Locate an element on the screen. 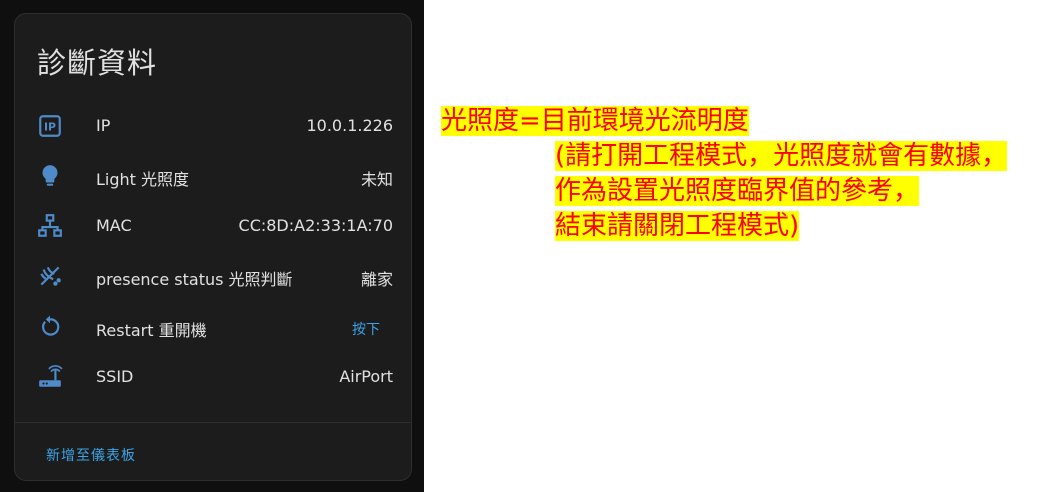  row-value: CC:8D:A2:33:1A:70 is located at coordinates (315, 225).